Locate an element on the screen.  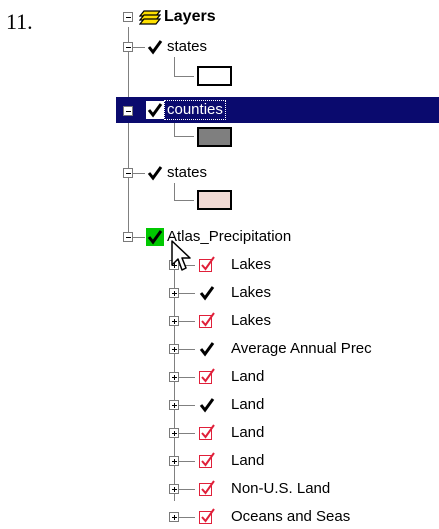
layers-root-label: Layers is located at coordinates (190, 16).